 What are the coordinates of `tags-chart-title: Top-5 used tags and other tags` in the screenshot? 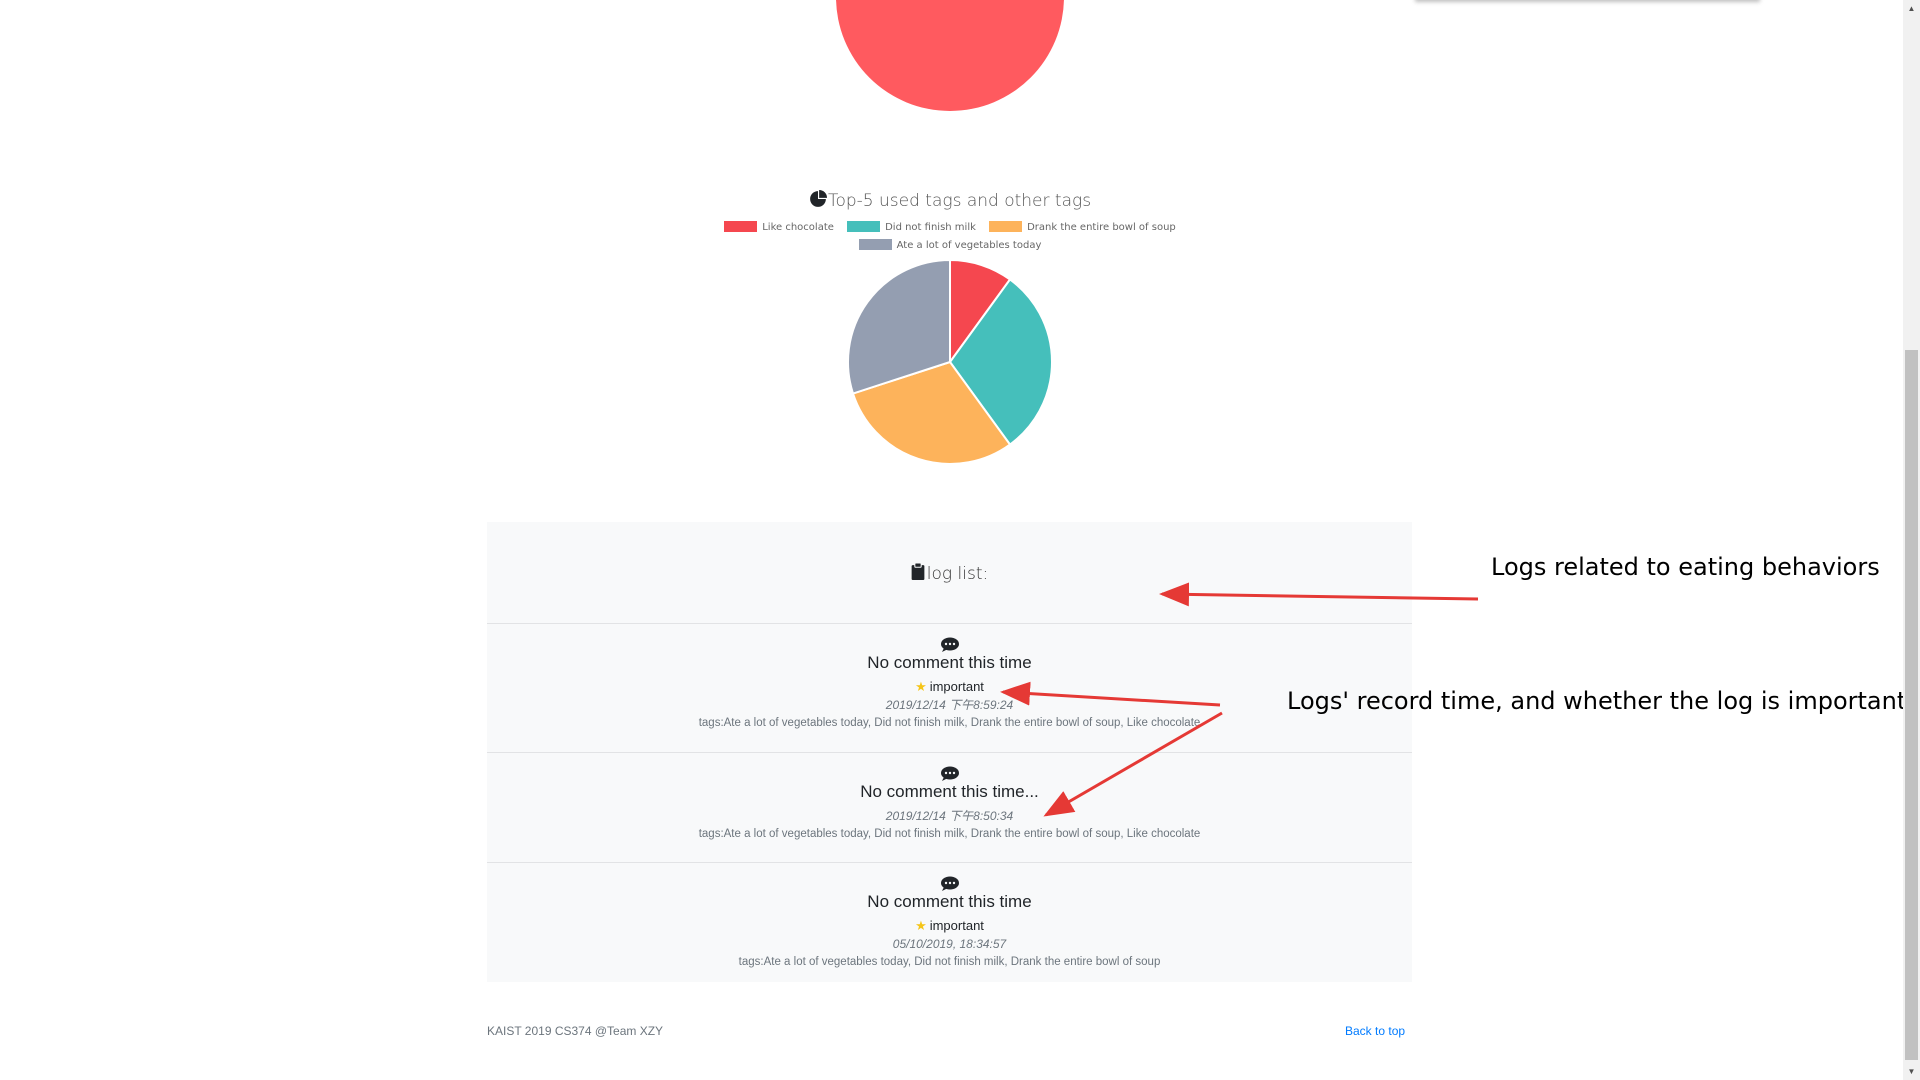 It's located at (950, 201).